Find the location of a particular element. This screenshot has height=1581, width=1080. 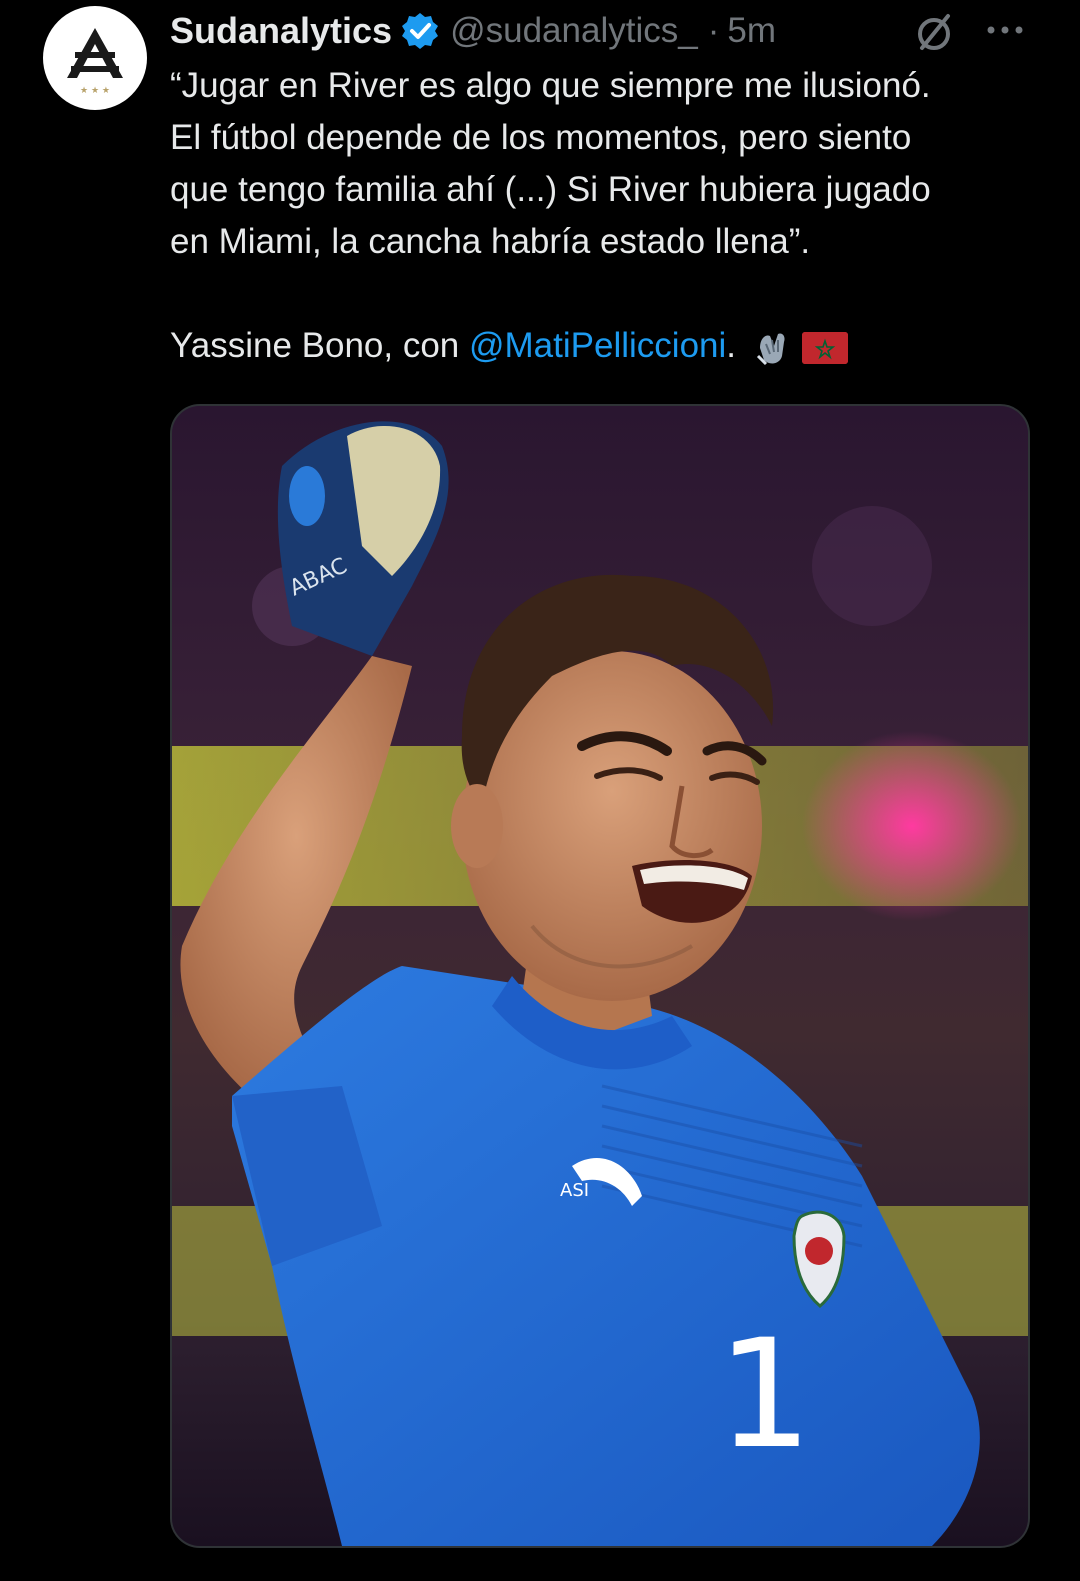

more-options-icon is located at coordinates (1005, 30).